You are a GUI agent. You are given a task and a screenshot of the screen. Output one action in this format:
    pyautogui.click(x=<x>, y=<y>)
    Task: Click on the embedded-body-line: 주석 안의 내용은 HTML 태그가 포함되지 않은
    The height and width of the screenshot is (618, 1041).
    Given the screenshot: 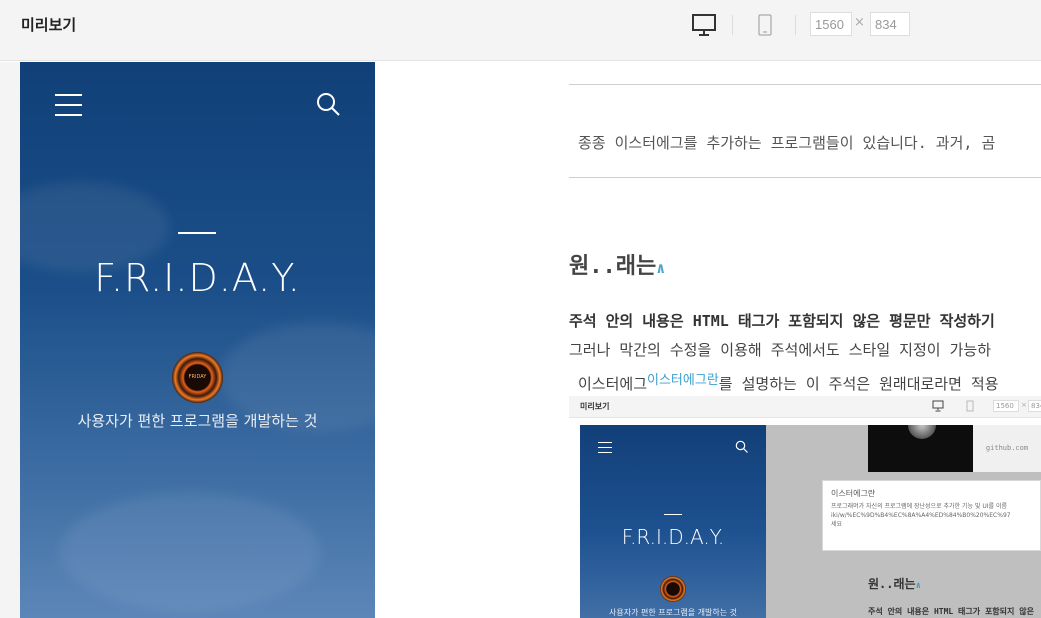 What is the action you would take?
    pyautogui.click(x=951, y=611)
    